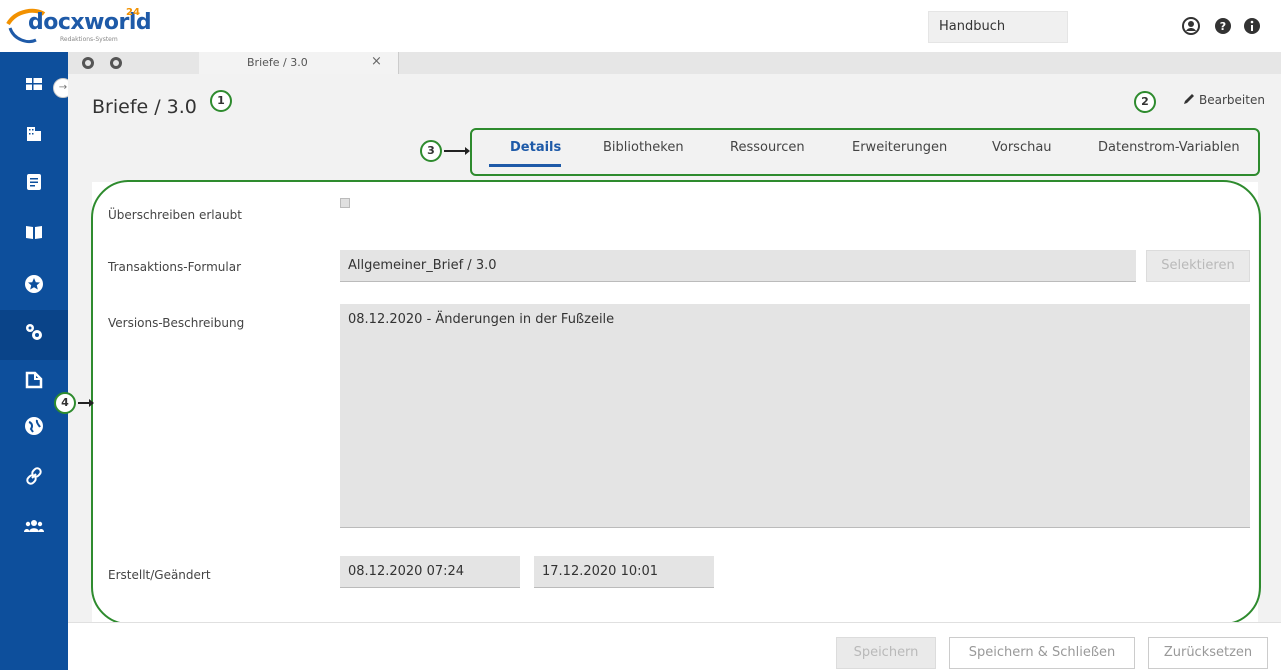  I want to click on tab-details: Details, so click(535, 147).